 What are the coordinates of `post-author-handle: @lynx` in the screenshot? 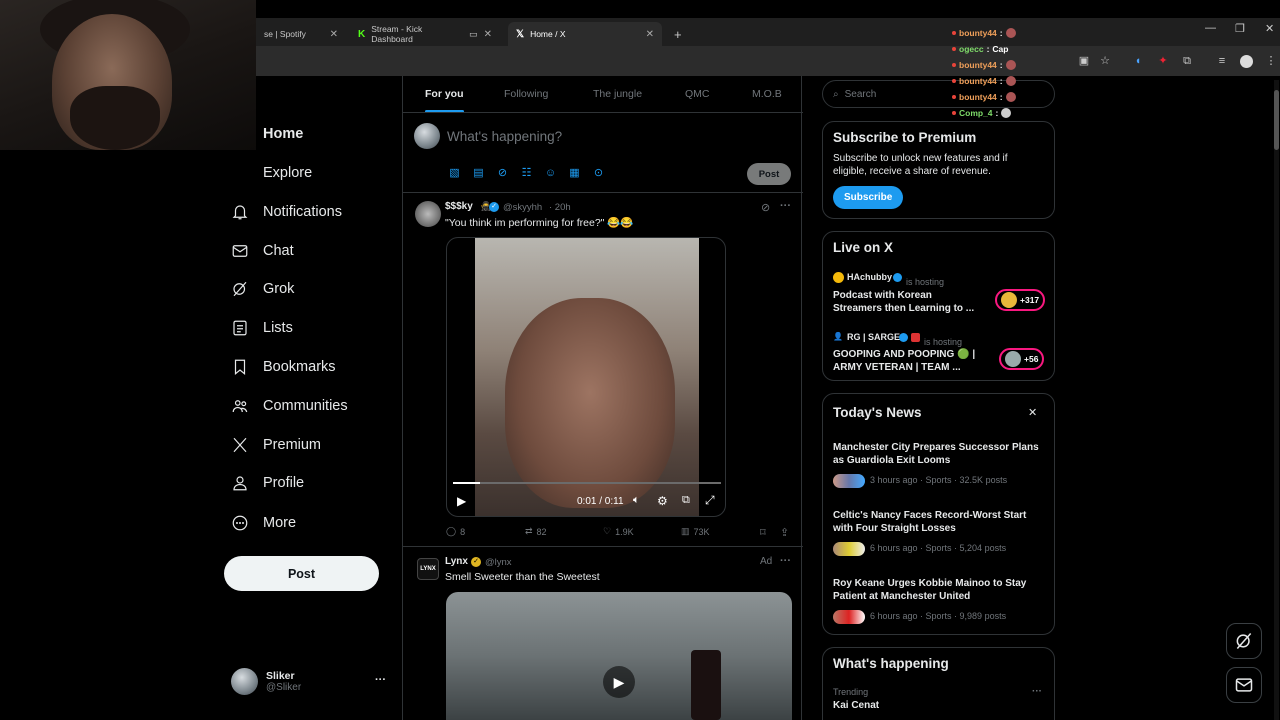 It's located at (498, 562).